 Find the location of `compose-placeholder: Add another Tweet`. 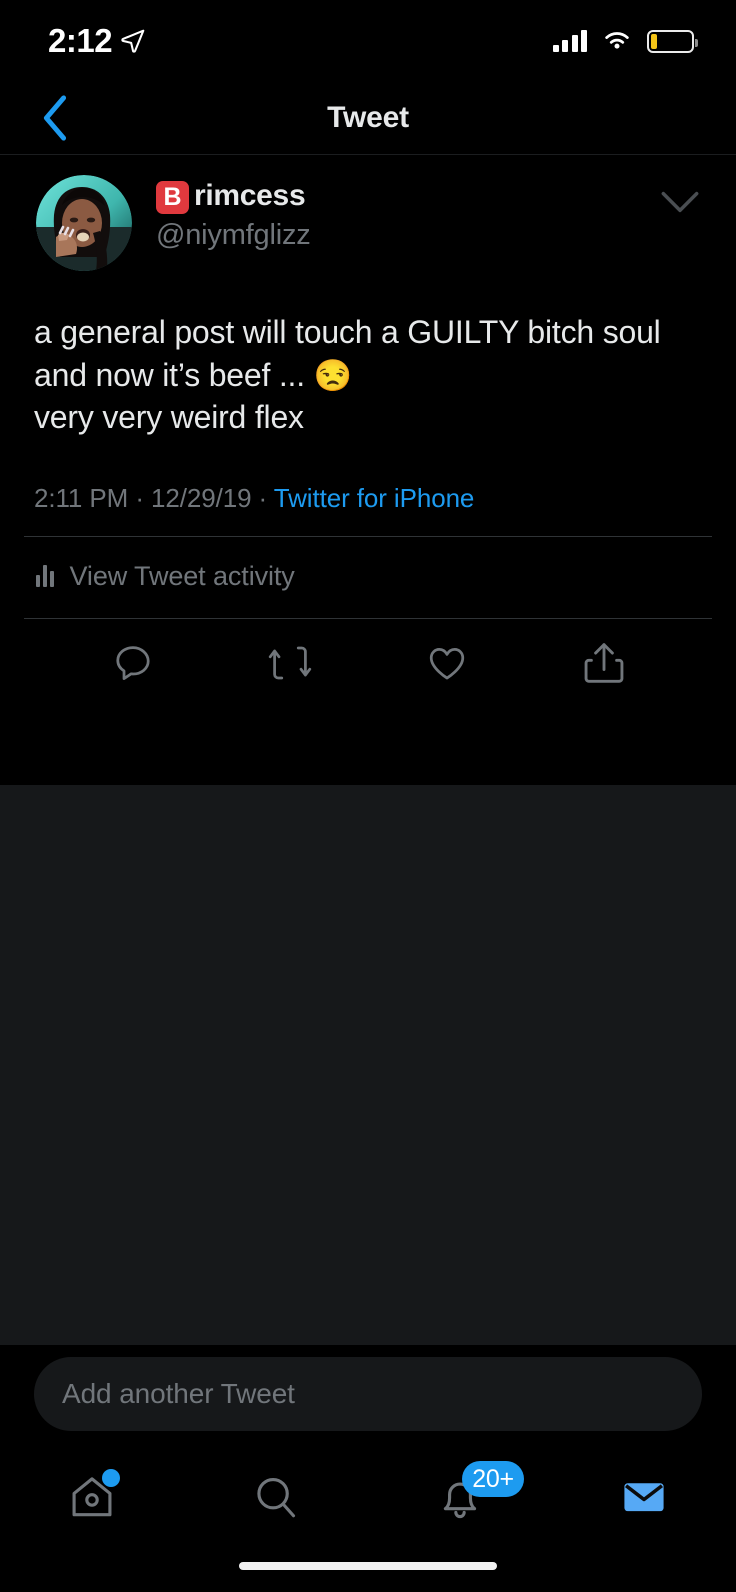

compose-placeholder: Add another Tweet is located at coordinates (178, 1393).